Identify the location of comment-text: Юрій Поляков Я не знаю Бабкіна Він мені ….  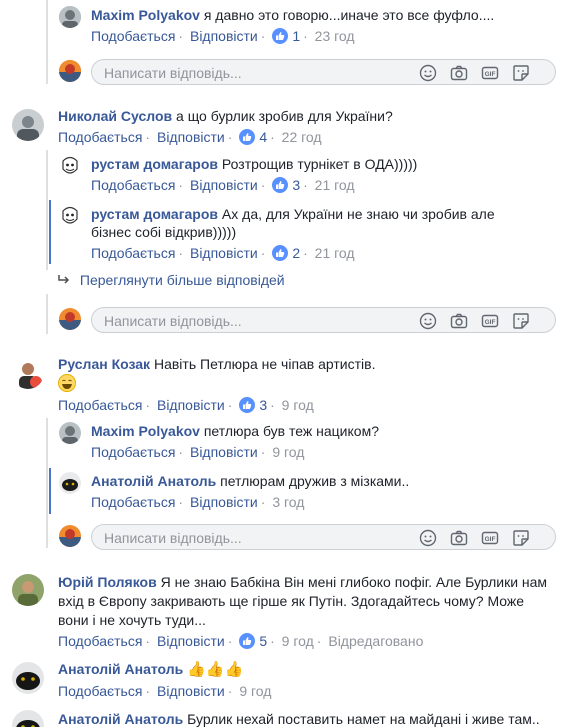
(303, 582).